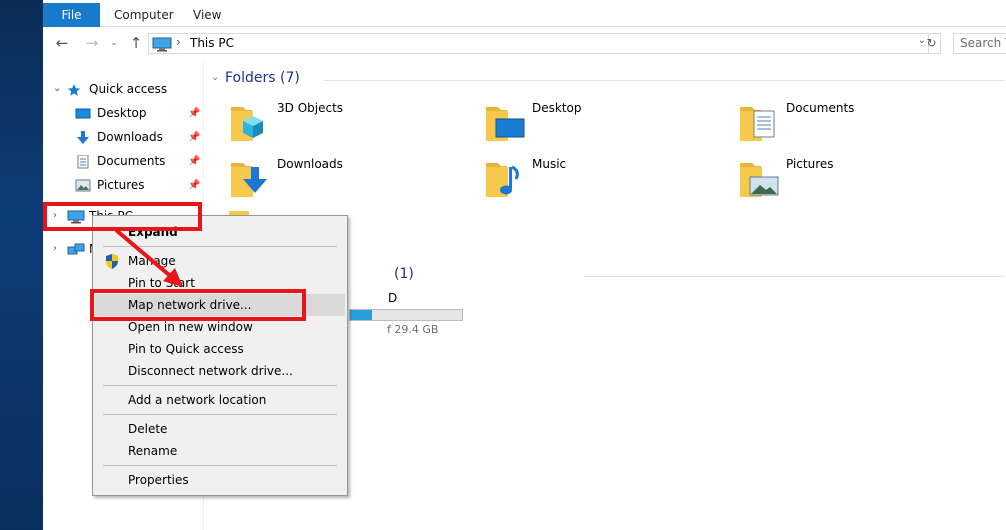 The image size is (1006, 530). I want to click on folder-music: Music, so click(604, 180).